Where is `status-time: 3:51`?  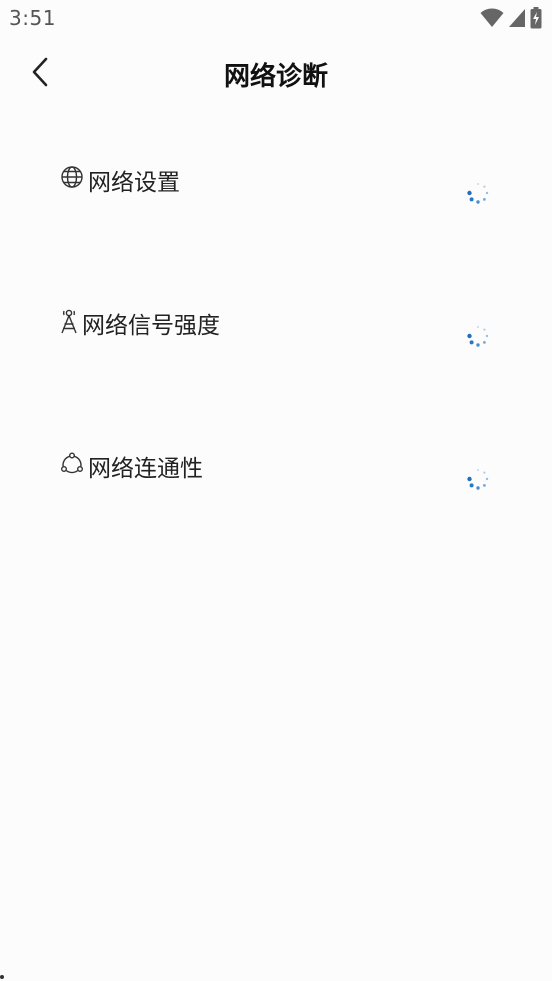 status-time: 3:51 is located at coordinates (32, 18).